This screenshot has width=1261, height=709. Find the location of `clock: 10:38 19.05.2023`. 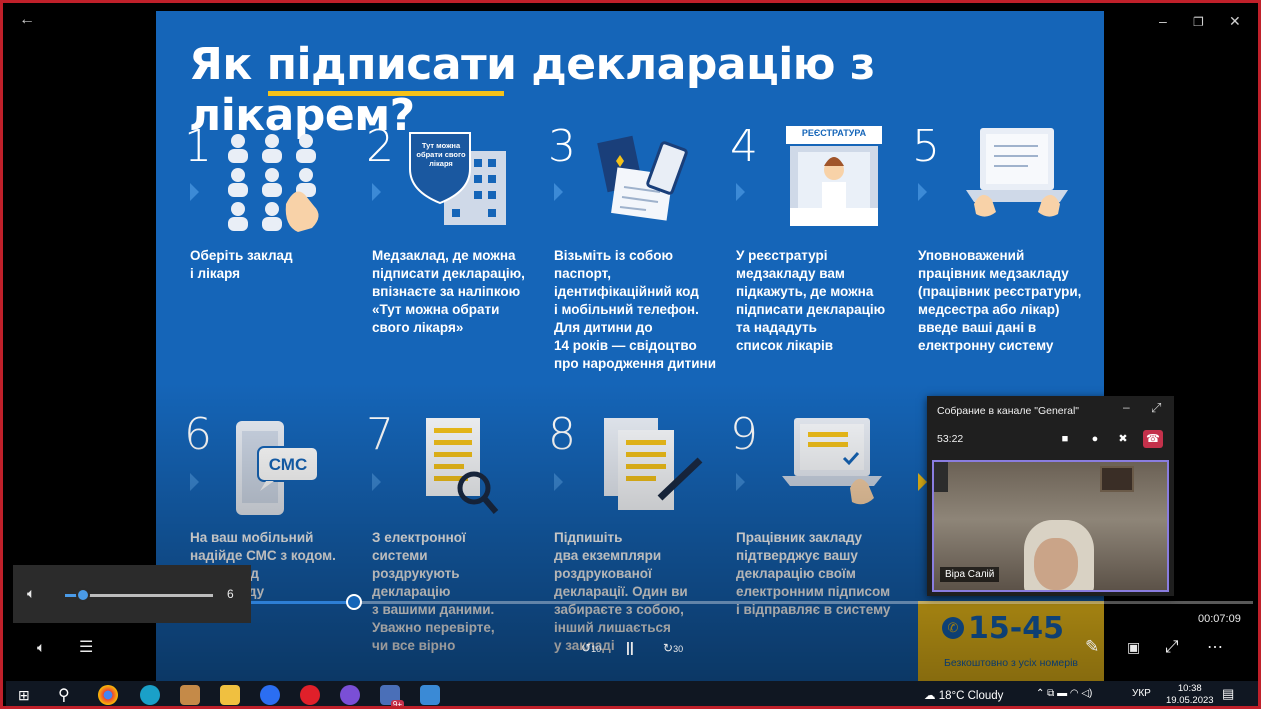

clock: 10:38 19.05.2023 is located at coordinates (1190, 694).